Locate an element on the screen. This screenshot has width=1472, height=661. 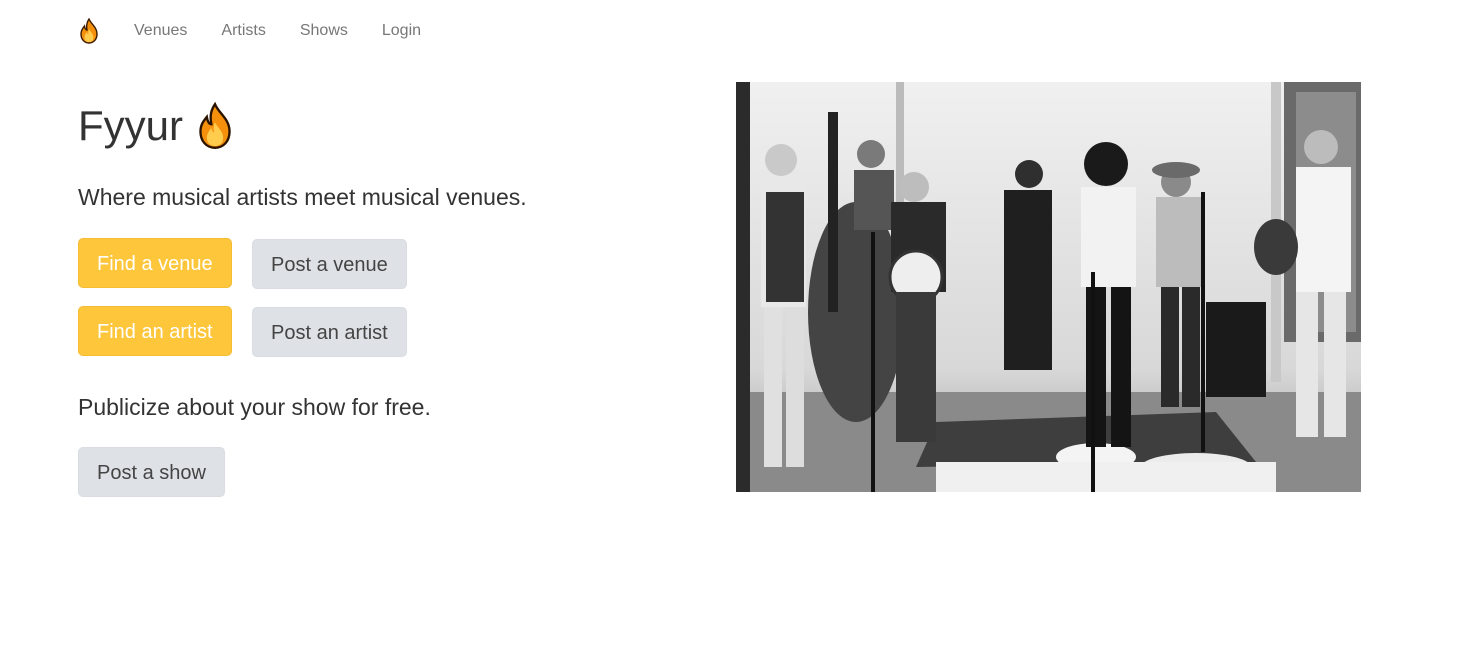
nav-login-link: Login is located at coordinates (401, 31).